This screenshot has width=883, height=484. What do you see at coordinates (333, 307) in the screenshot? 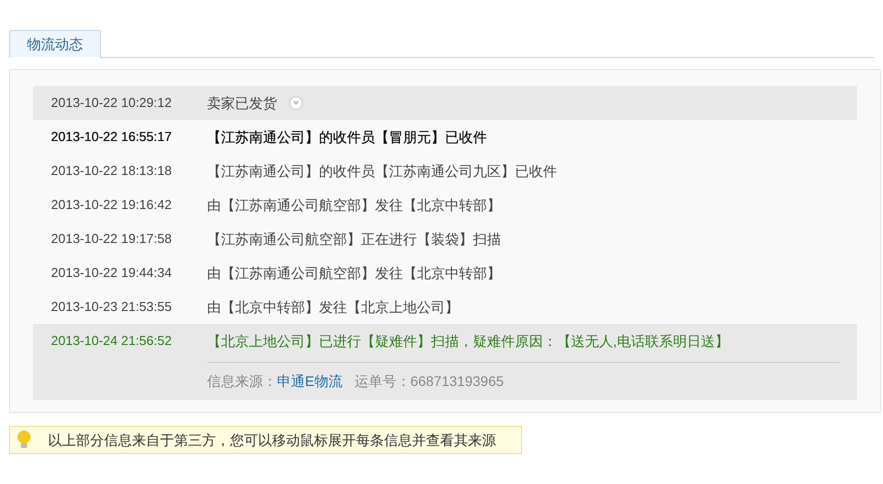
I see `event-text: 由【北京中转部】发往【北京上地公司】` at bounding box center [333, 307].